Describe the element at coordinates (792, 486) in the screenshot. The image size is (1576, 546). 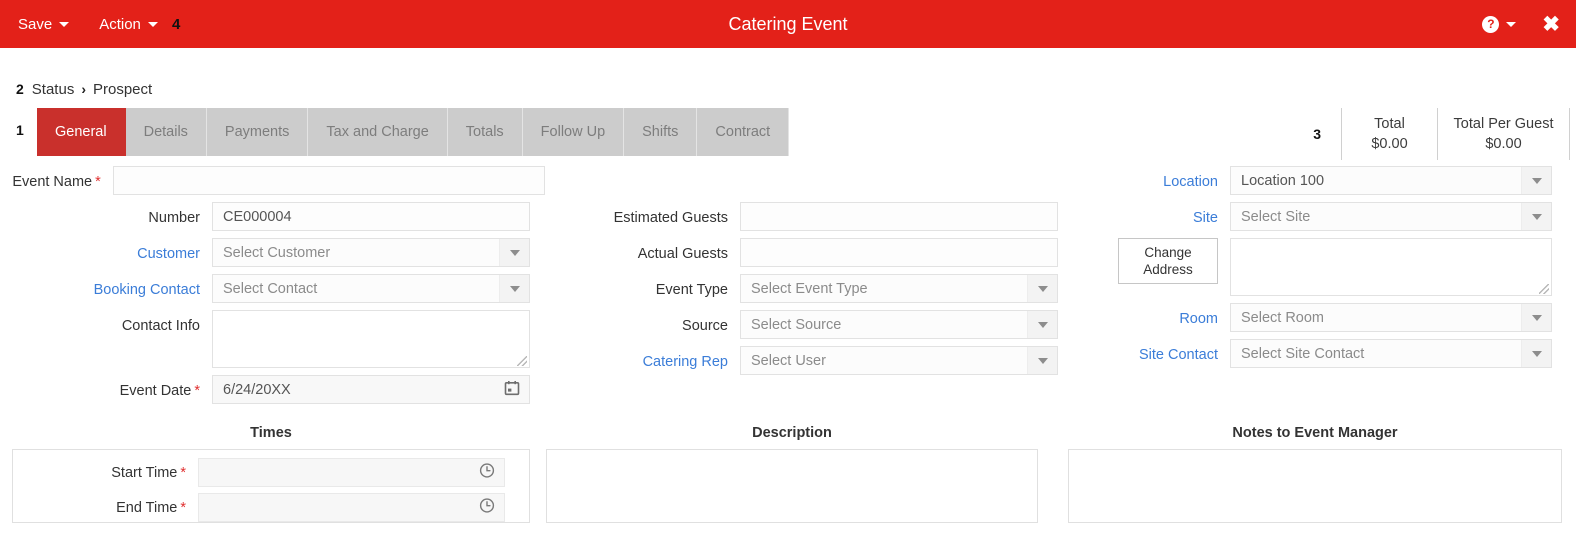
I see `description-textarea` at that location.